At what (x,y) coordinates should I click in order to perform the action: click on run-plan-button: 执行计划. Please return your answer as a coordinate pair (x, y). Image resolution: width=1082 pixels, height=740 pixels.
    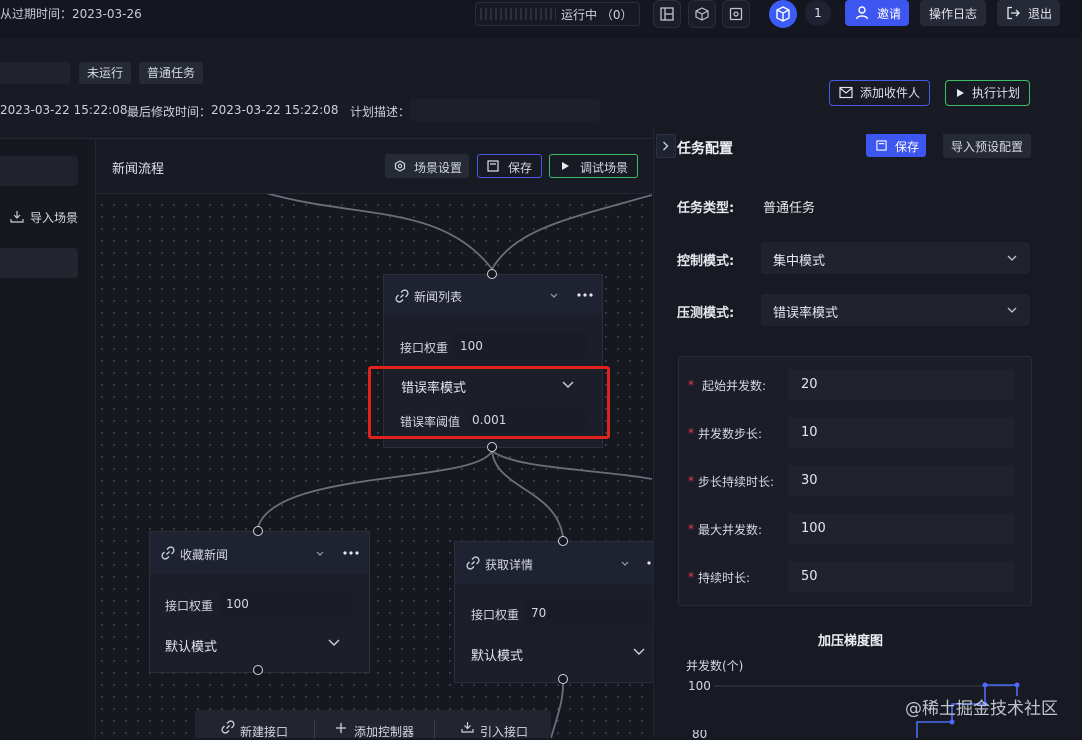
    Looking at the image, I should click on (987, 93).